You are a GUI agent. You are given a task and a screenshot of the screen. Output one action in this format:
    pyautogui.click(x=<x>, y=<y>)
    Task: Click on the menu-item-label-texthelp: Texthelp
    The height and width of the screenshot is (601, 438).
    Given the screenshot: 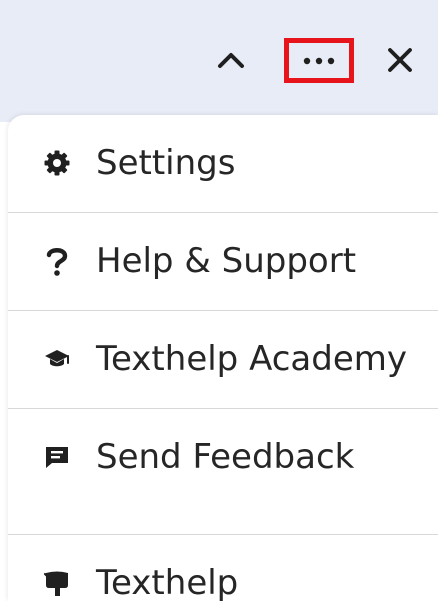 What is the action you would take?
    pyautogui.click(x=167, y=582)
    